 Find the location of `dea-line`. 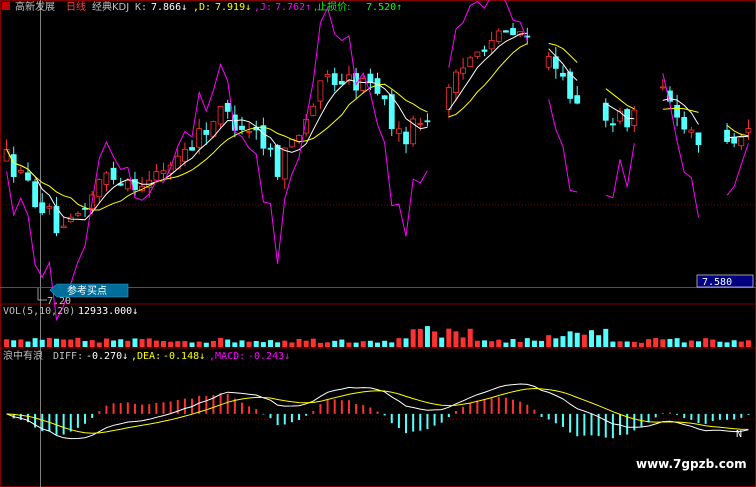

dea-line is located at coordinates (377, 410).